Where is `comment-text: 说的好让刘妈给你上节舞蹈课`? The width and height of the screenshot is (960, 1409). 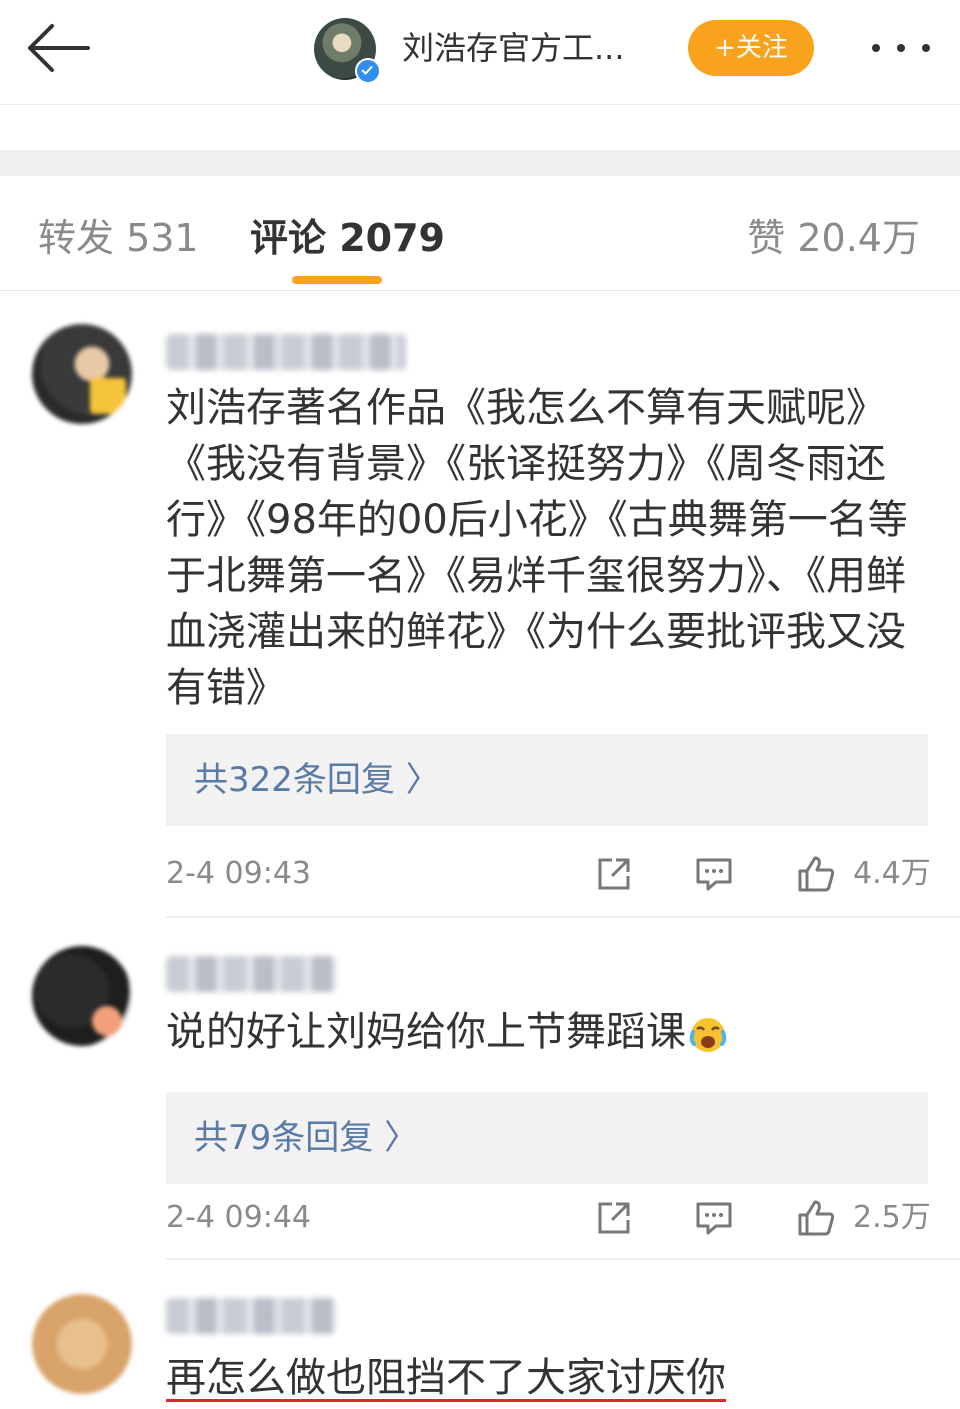
comment-text: 说的好让刘妈给你上节舞蹈课 is located at coordinates (426, 1032).